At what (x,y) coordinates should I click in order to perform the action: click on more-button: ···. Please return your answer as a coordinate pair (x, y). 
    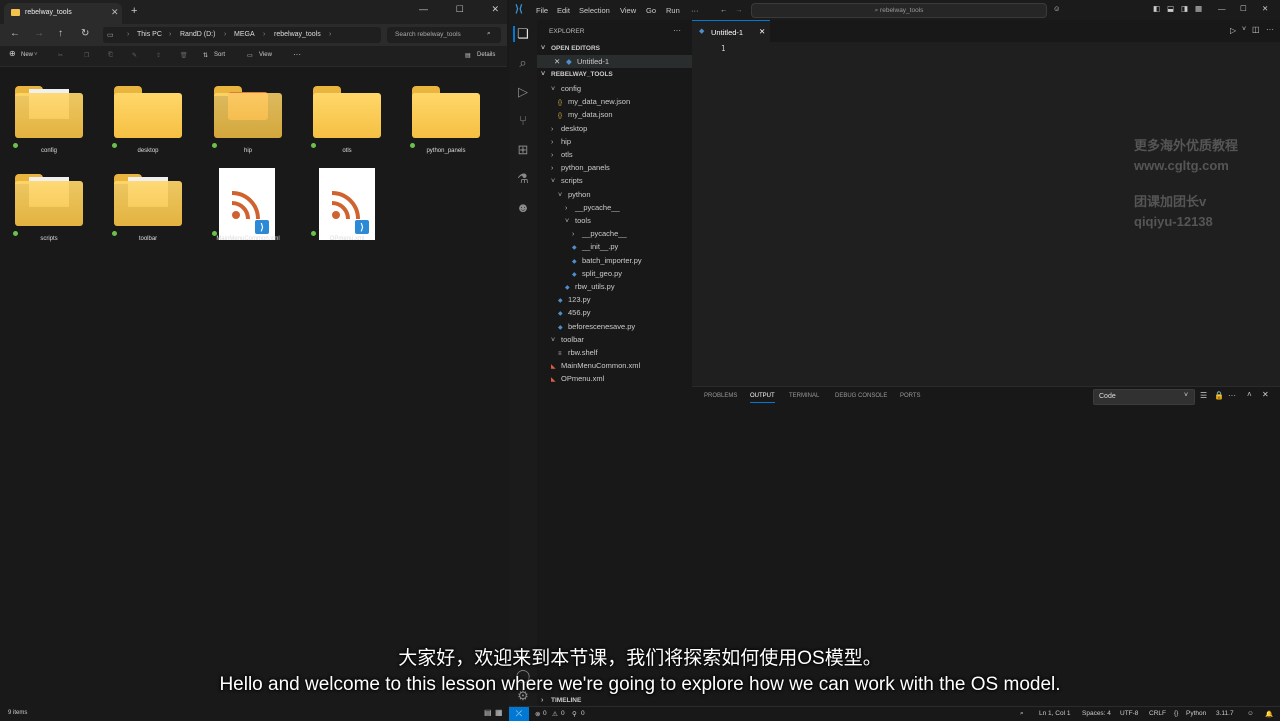
    Looking at the image, I should click on (297, 54).